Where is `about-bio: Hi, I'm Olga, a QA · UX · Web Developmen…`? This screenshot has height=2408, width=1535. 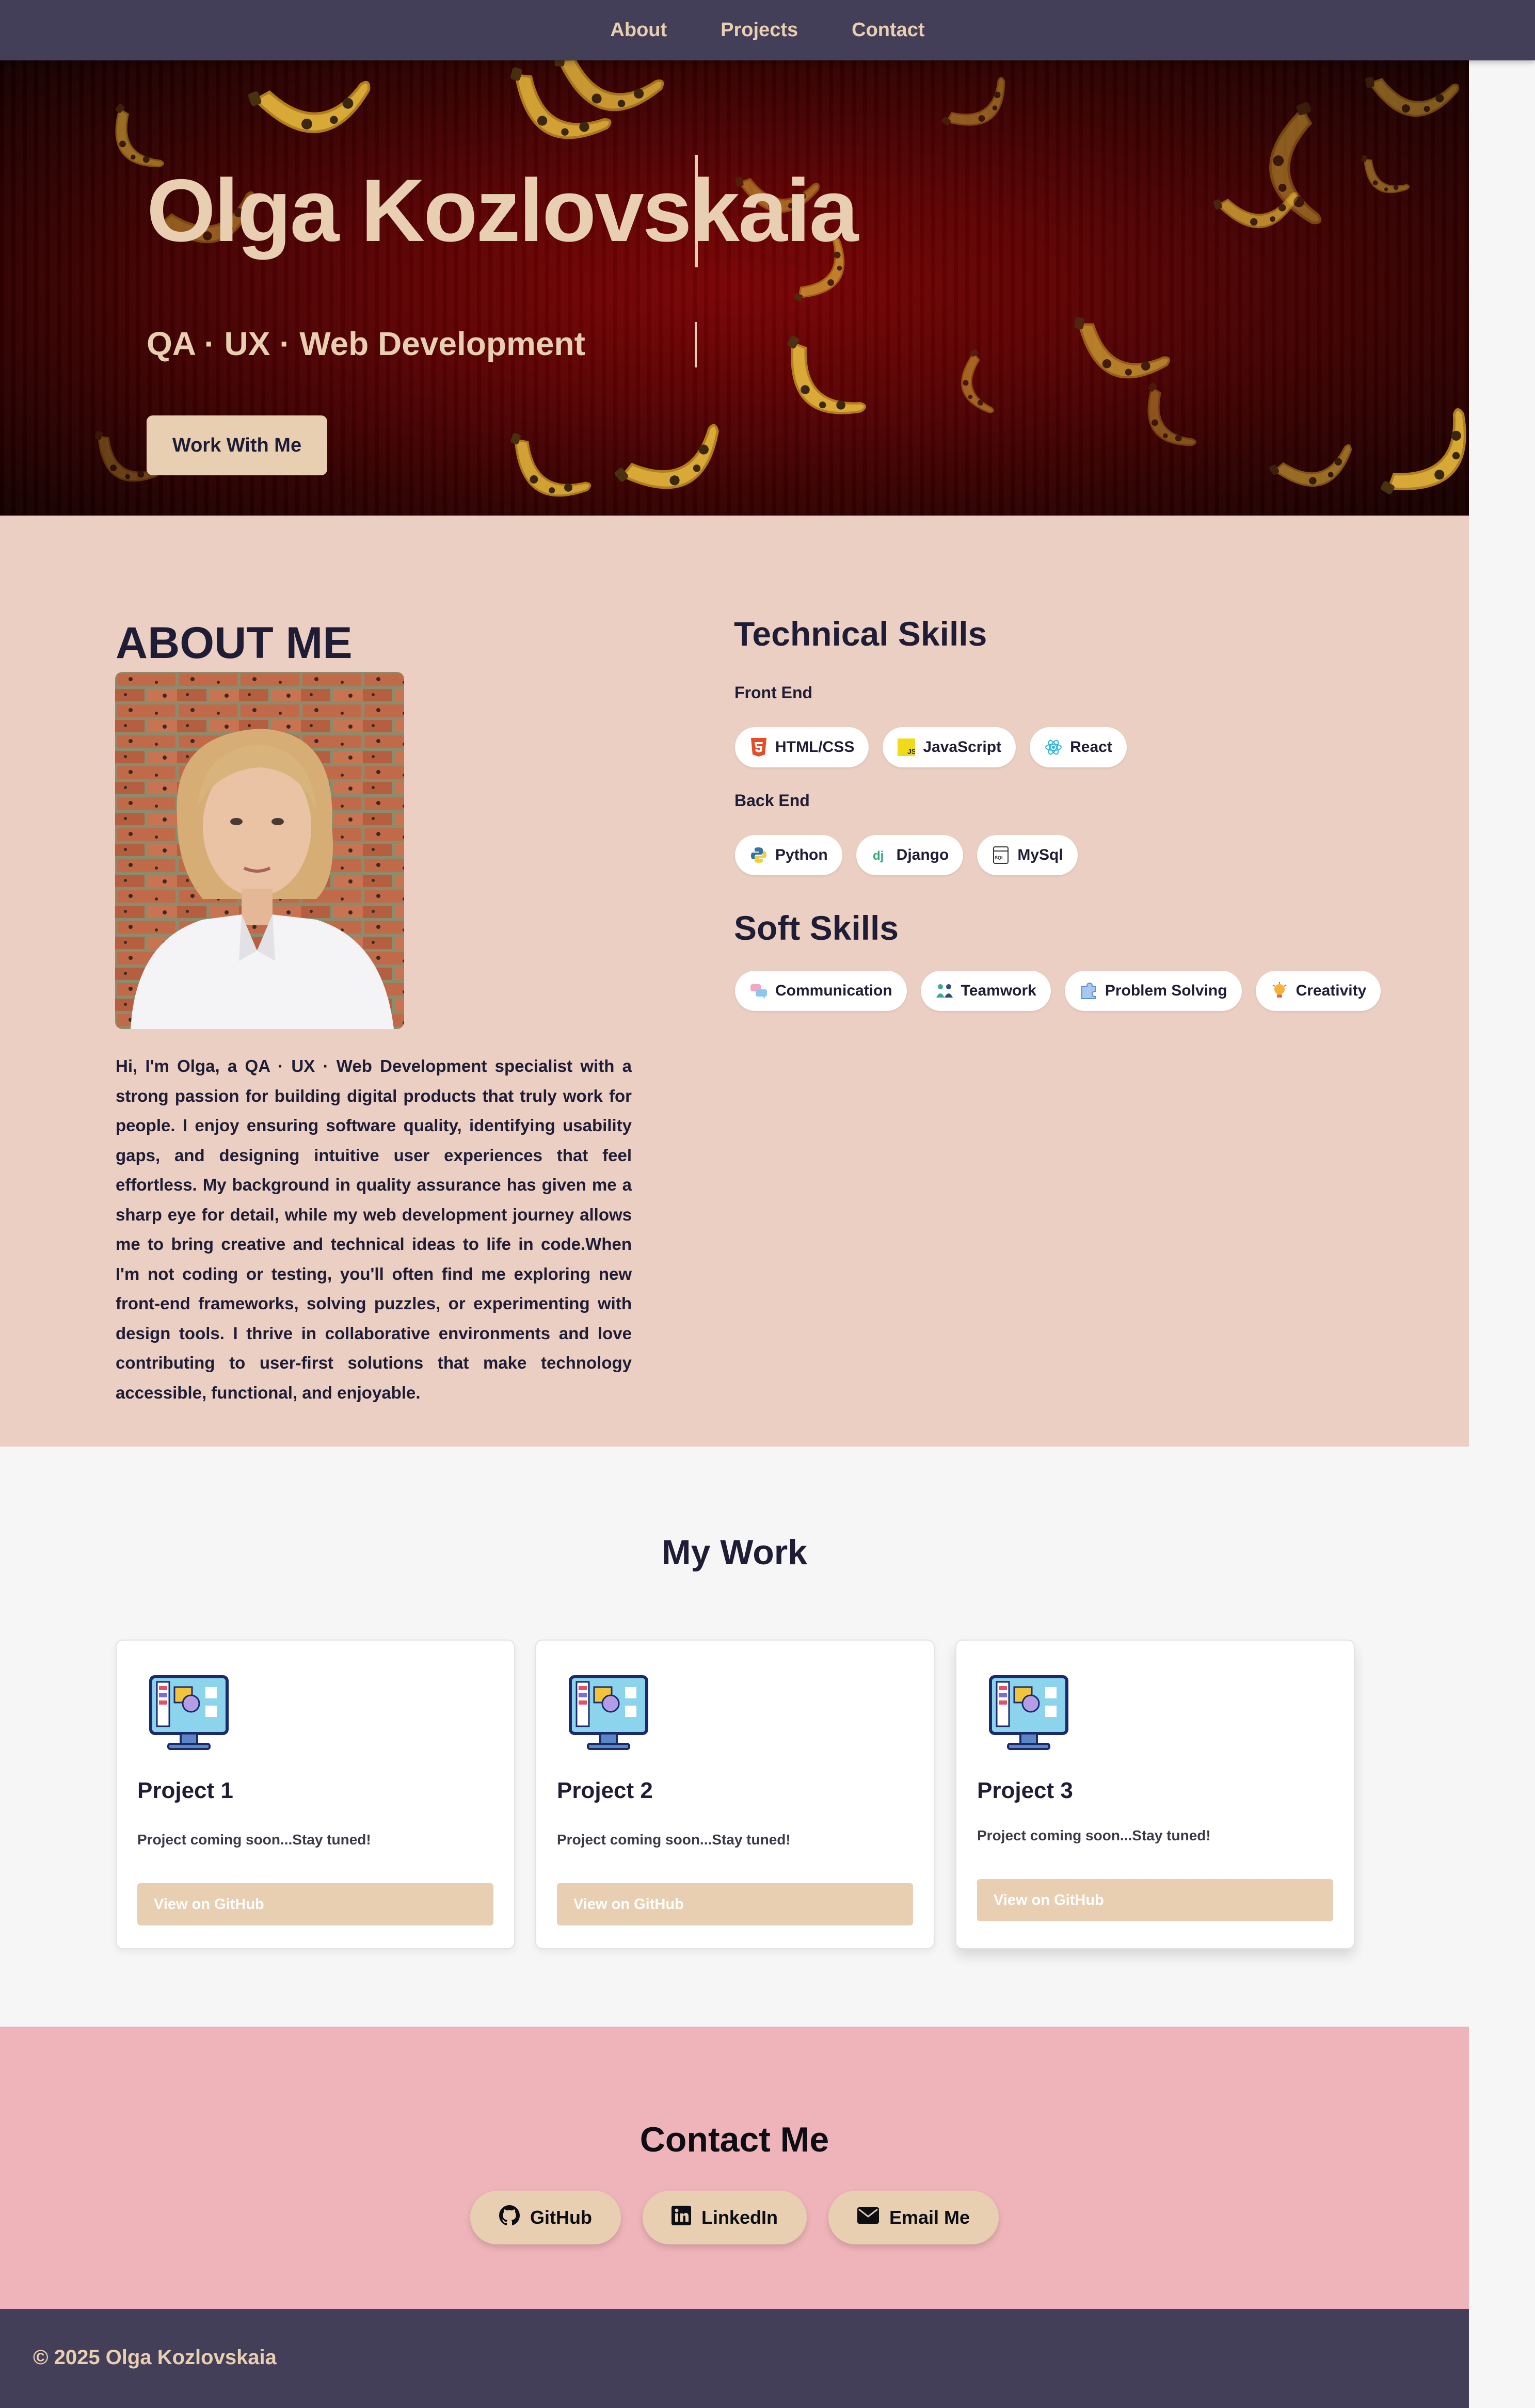
about-bio: Hi, I'm Olga, a QA · UX · Web Developmen… is located at coordinates (374, 1229).